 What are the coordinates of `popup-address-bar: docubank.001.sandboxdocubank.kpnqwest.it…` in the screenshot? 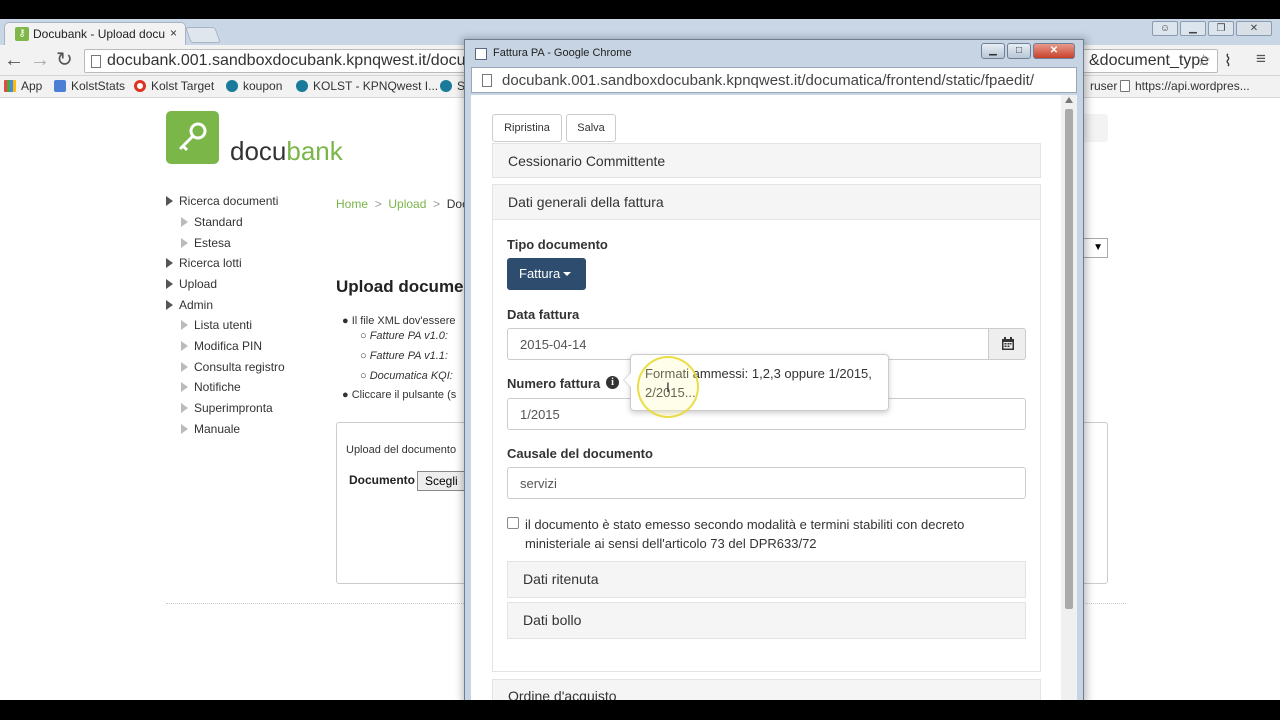 It's located at (774, 80).